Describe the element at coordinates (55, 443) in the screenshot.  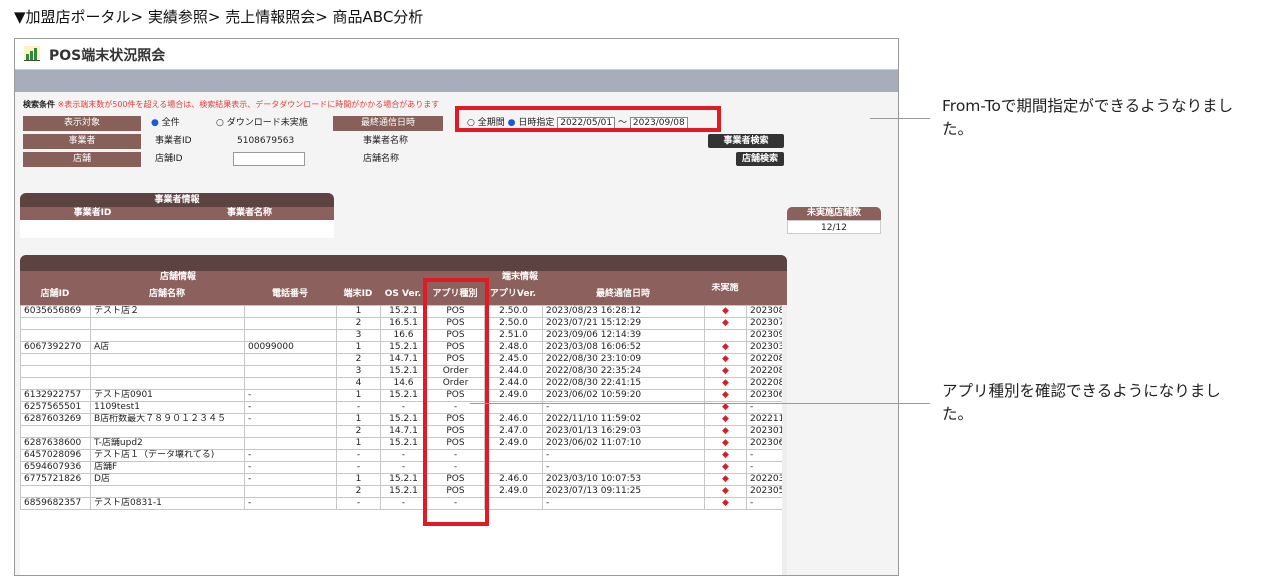
I see `table-cell: 6287638600` at that location.